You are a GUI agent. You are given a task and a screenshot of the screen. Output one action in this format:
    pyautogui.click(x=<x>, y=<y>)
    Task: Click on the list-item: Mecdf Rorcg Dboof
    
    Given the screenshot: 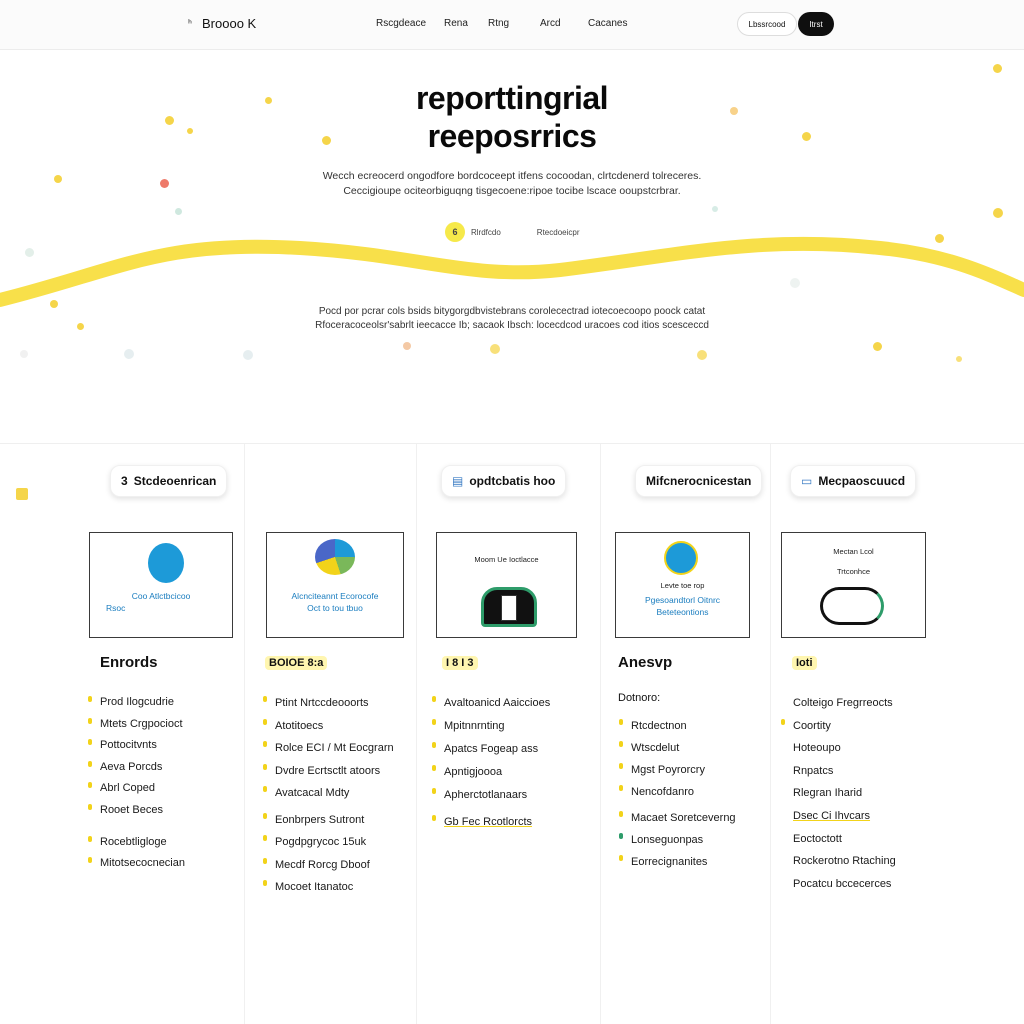 What is the action you would take?
    pyautogui.click(x=328, y=865)
    